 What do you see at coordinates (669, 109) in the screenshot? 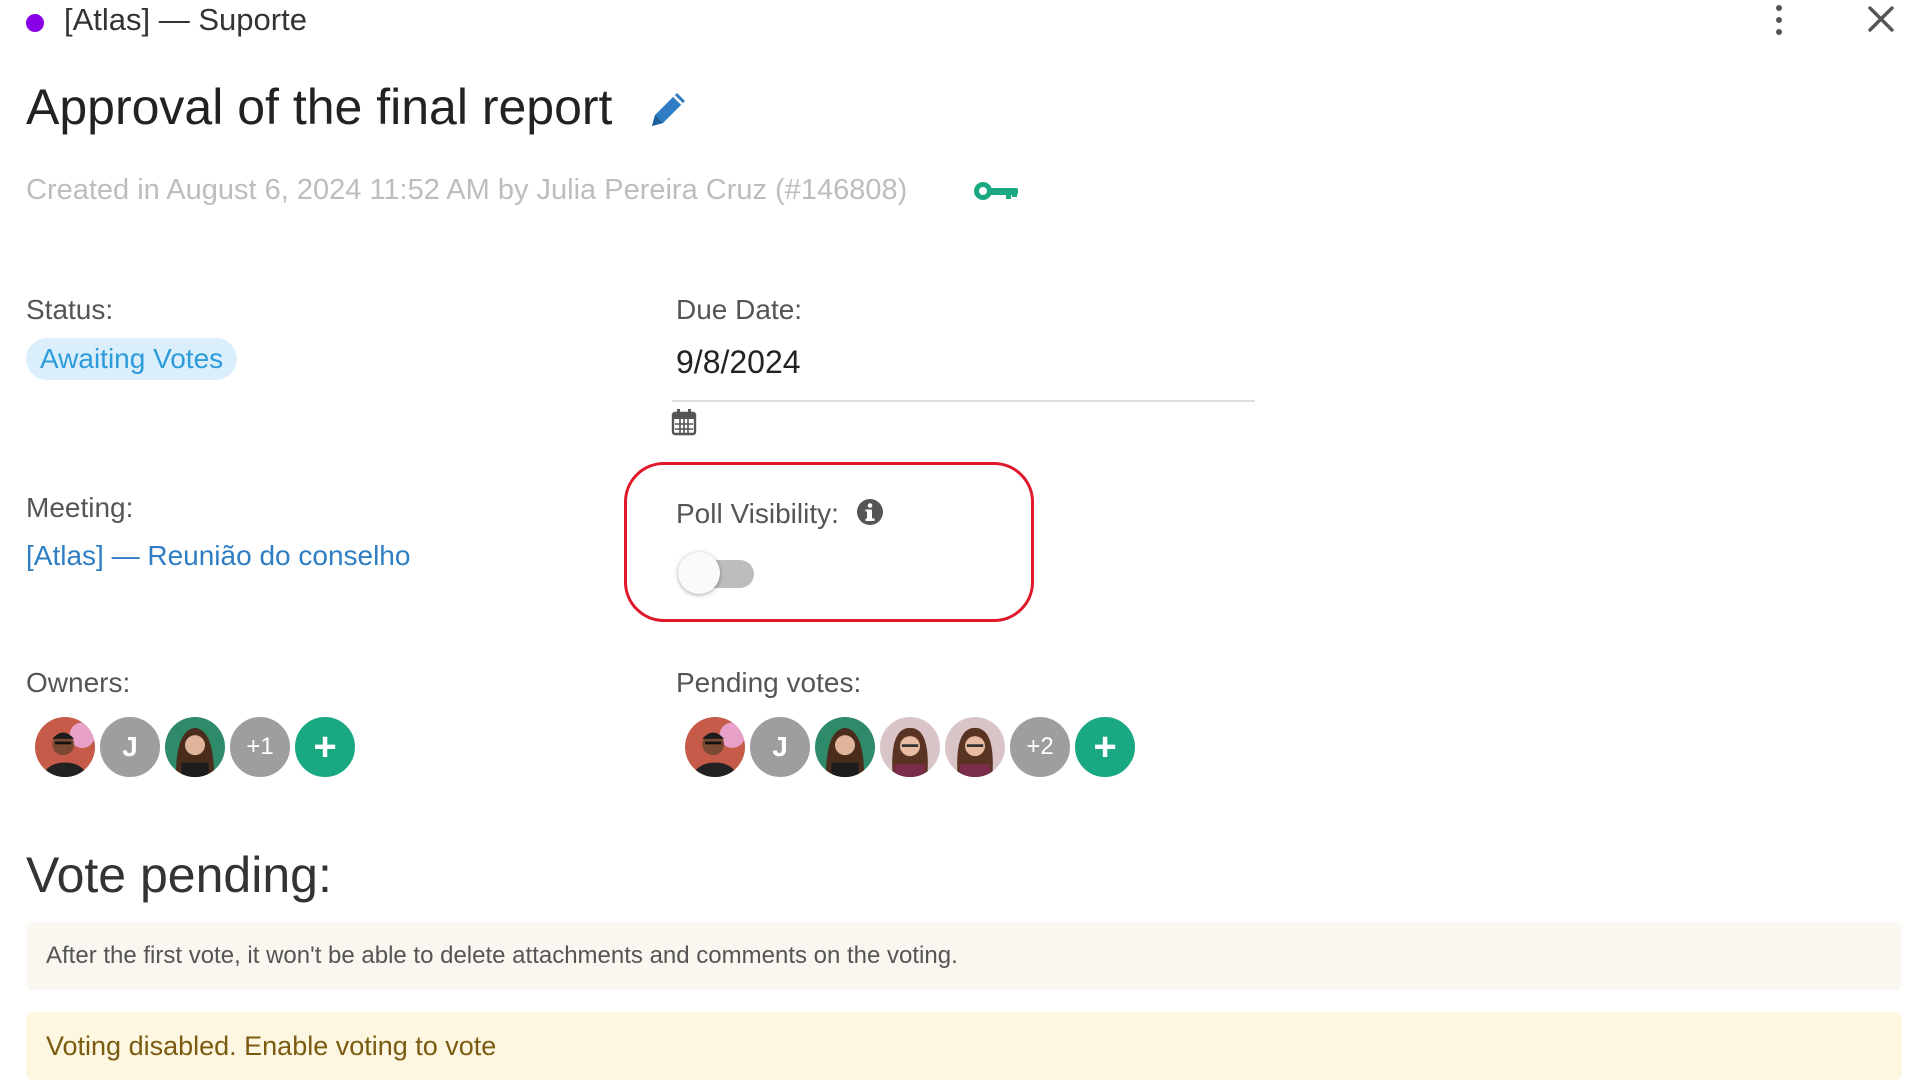
I see `pencil-icon` at bounding box center [669, 109].